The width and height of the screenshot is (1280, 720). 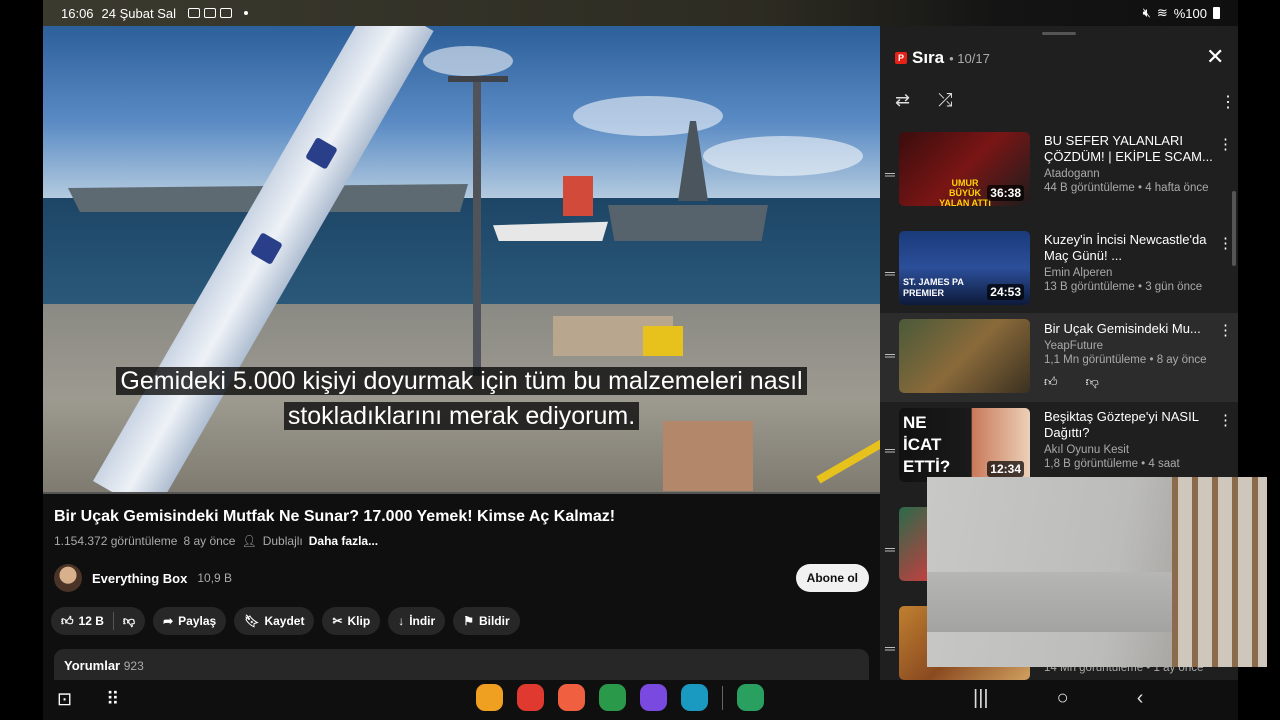 I want to click on notes-app-icon, so click(x=530, y=697).